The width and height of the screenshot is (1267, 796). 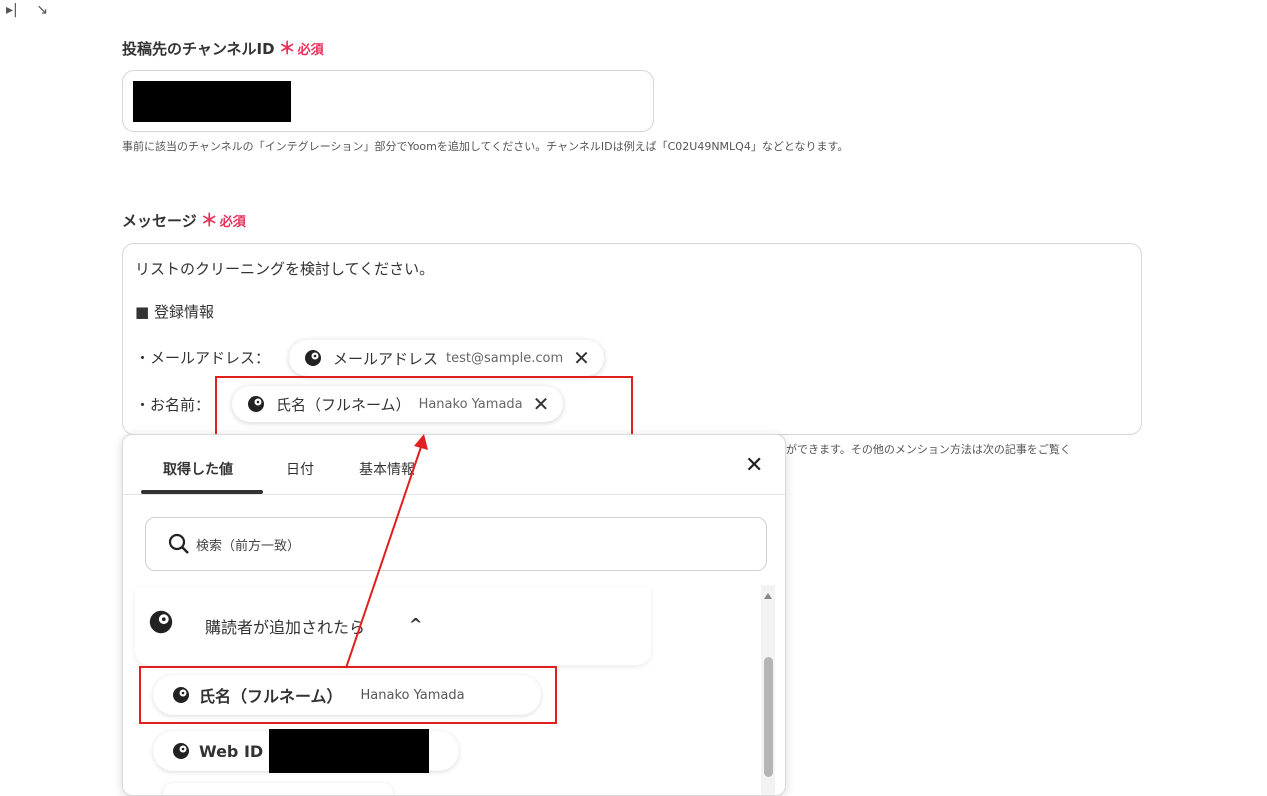 I want to click on annotation-arrow, so click(x=386, y=551).